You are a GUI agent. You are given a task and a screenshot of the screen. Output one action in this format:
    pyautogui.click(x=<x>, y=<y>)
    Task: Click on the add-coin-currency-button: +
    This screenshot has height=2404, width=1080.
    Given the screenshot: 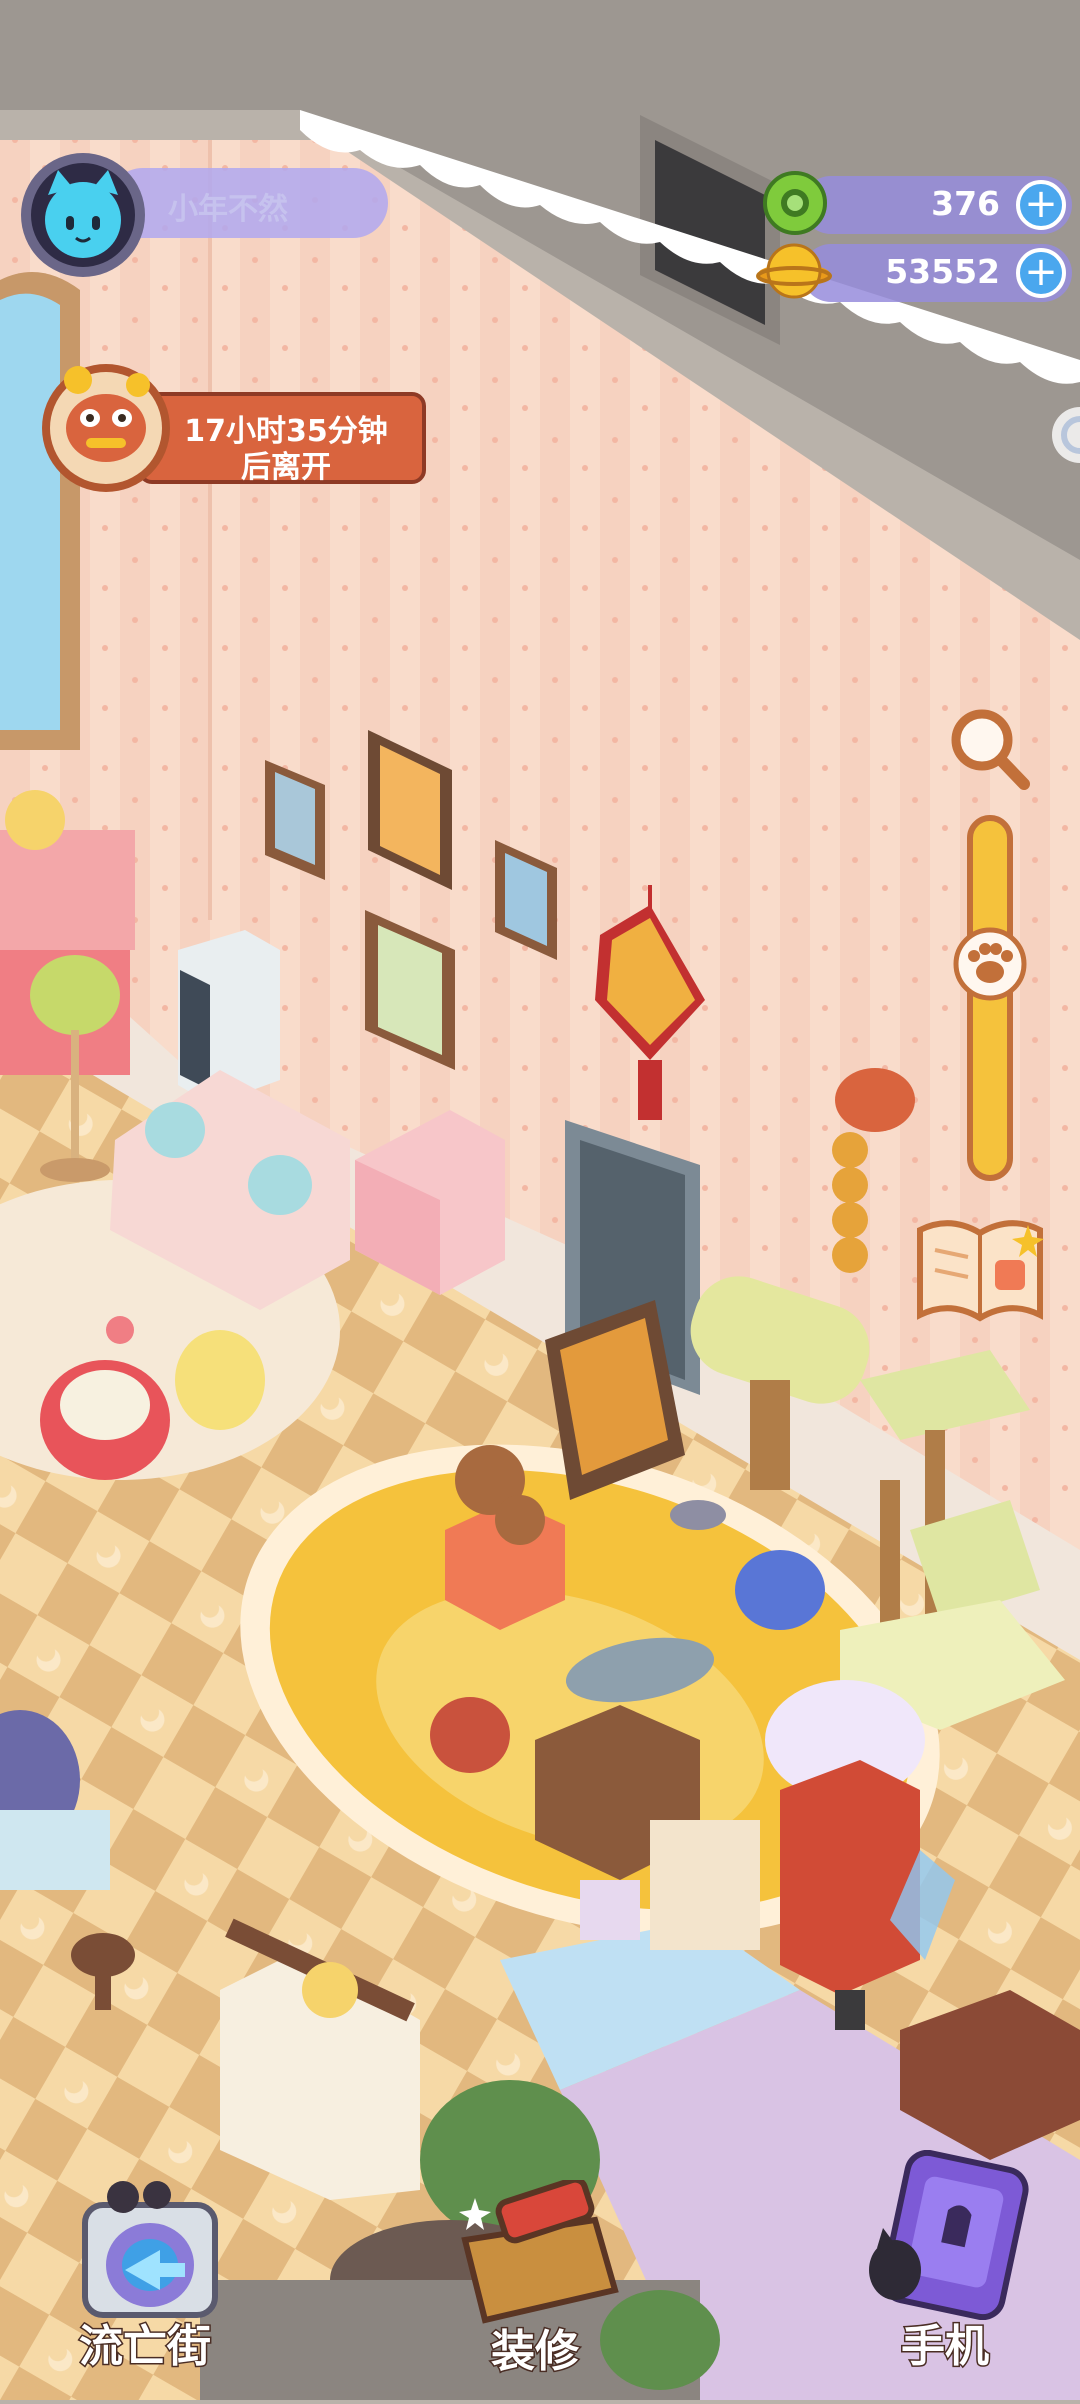 What is the action you would take?
    pyautogui.click(x=1041, y=273)
    